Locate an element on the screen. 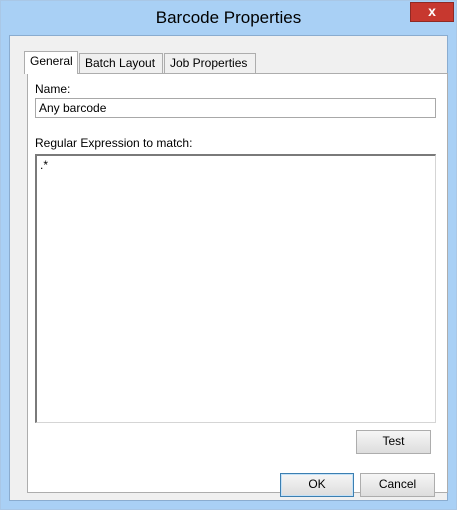  tab-job-properties: Job Properties is located at coordinates (210, 63).